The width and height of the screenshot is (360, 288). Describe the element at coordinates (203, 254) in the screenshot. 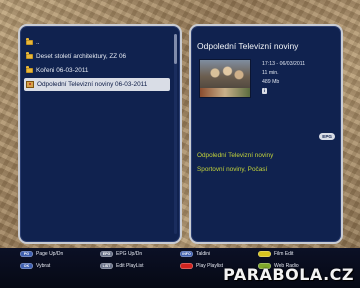

I see `legend-label: Taldini` at that location.